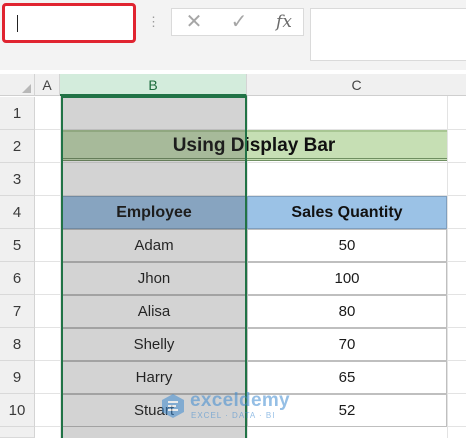 The width and height of the screenshot is (466, 438). What do you see at coordinates (194, 22) in the screenshot?
I see `cancel-icon: ✕` at bounding box center [194, 22].